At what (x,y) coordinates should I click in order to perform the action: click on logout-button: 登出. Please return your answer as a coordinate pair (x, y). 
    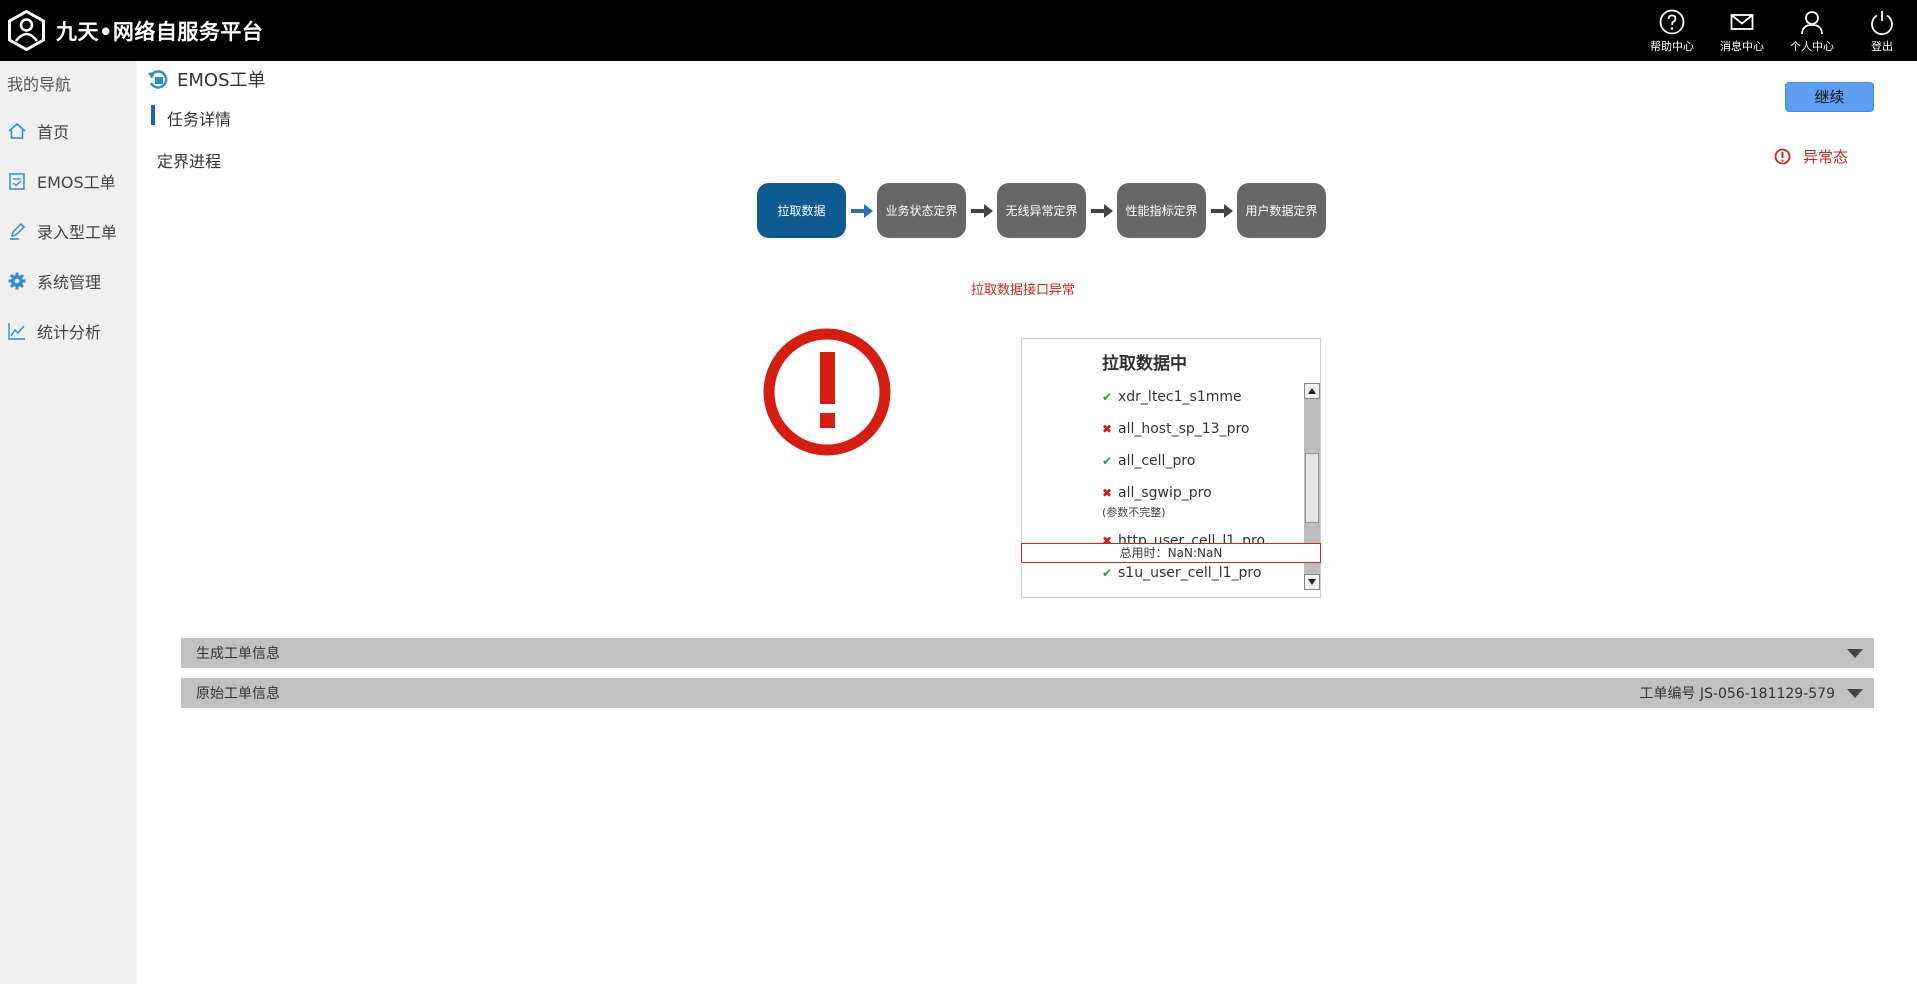
    Looking at the image, I should click on (1882, 30).